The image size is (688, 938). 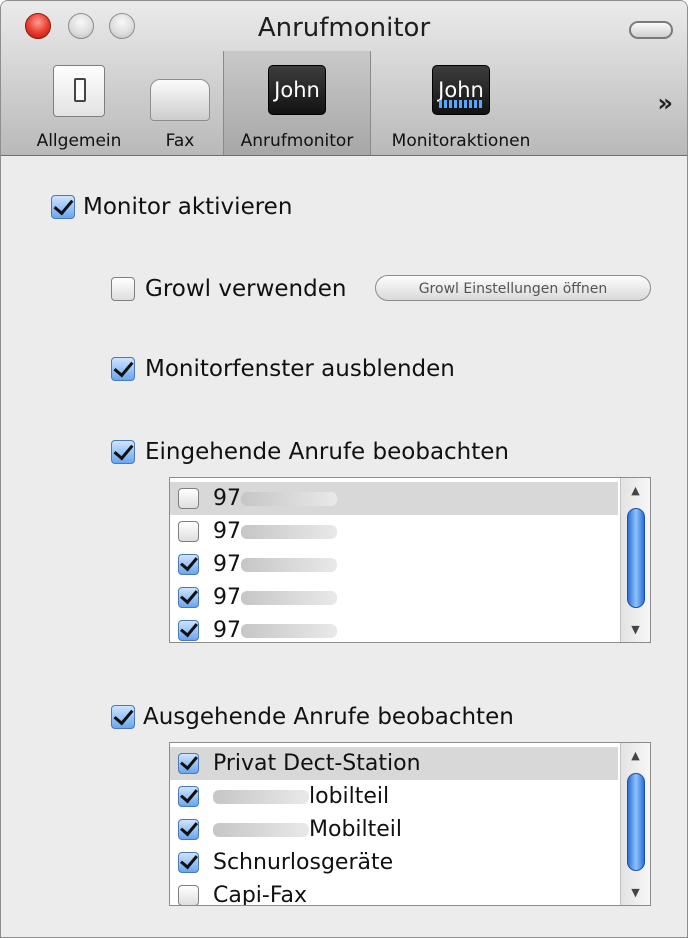 What do you see at coordinates (665, 103) in the screenshot?
I see `toolbar-overflow-icon: »` at bounding box center [665, 103].